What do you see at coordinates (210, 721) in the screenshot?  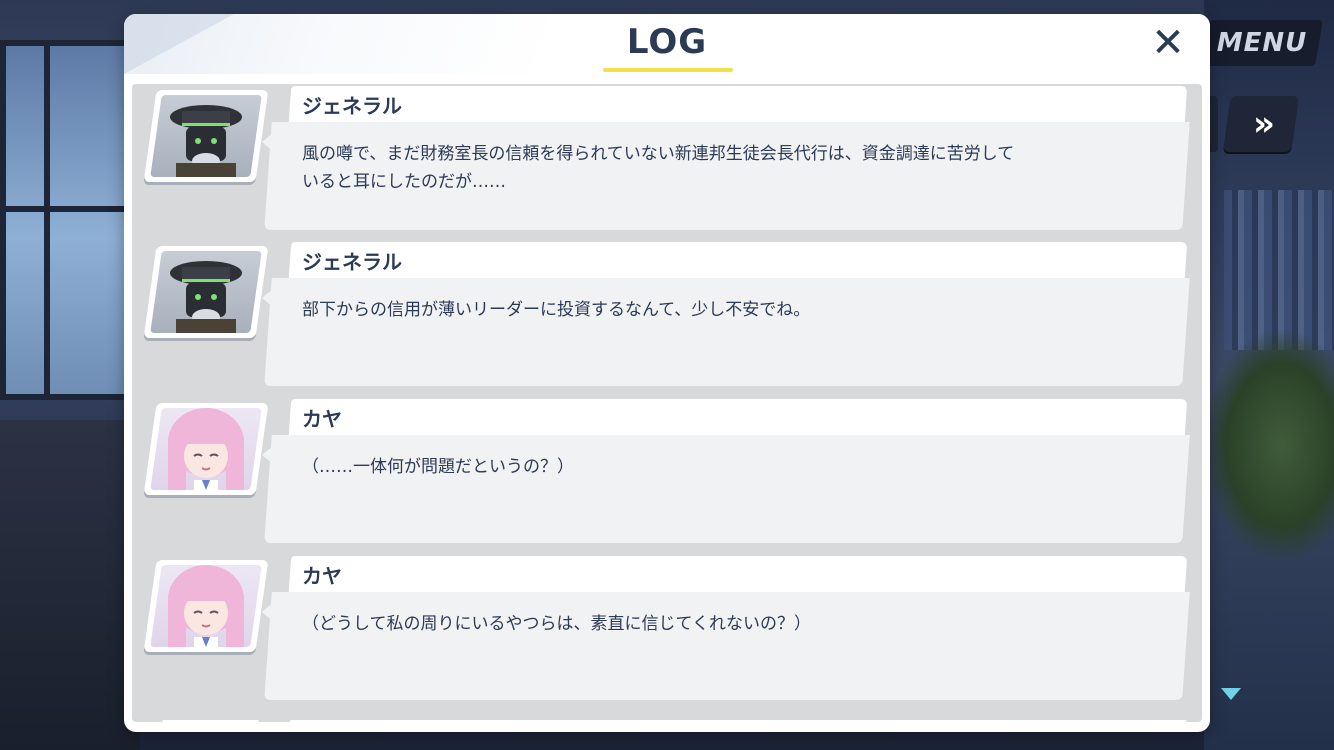 I see `portrait-partial` at bounding box center [210, 721].